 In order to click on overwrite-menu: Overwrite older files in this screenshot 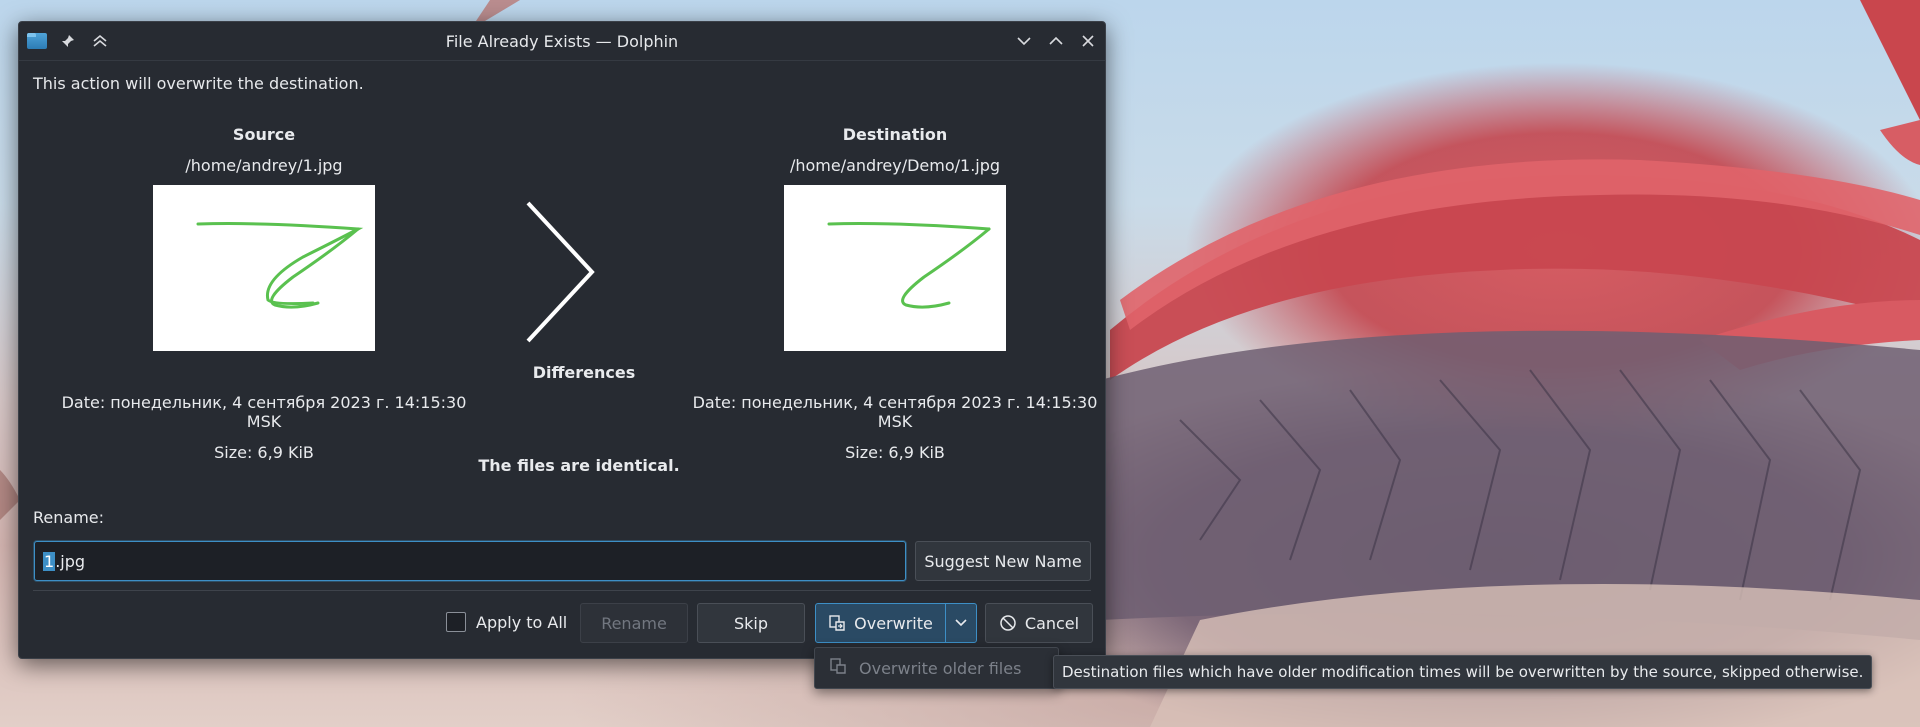, I will do `click(936, 668)`.